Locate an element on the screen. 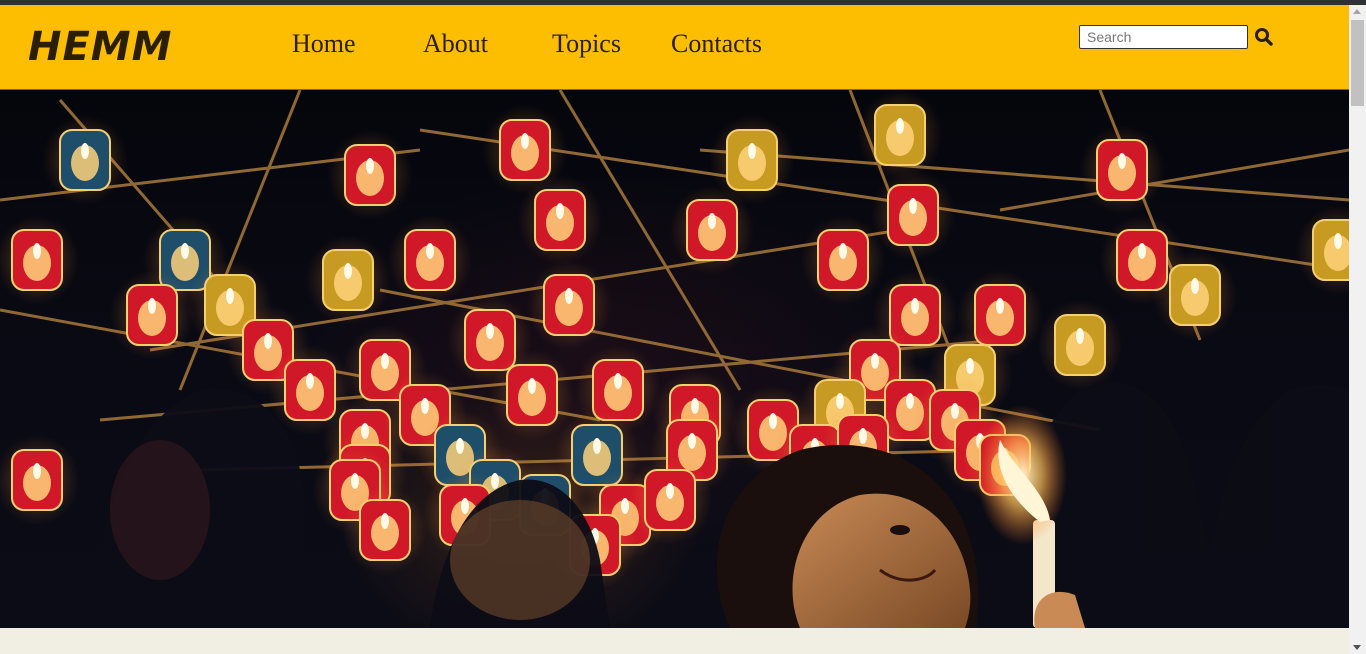 This screenshot has width=1366, height=654. search-icon is located at coordinates (1264, 37).